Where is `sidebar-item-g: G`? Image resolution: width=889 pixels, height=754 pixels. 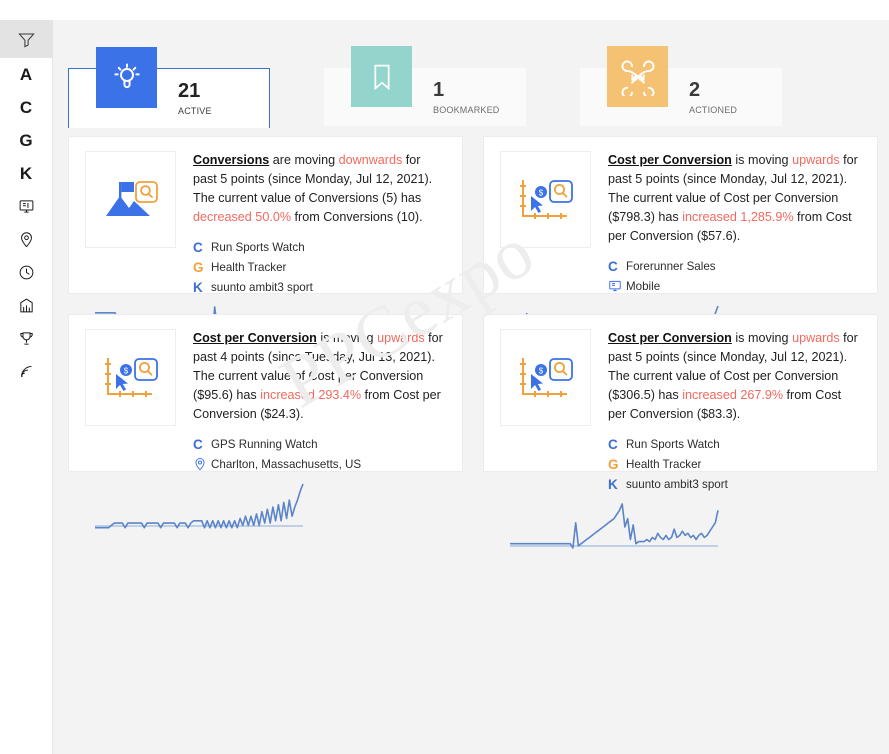
sidebar-item-g: G is located at coordinates (26, 140).